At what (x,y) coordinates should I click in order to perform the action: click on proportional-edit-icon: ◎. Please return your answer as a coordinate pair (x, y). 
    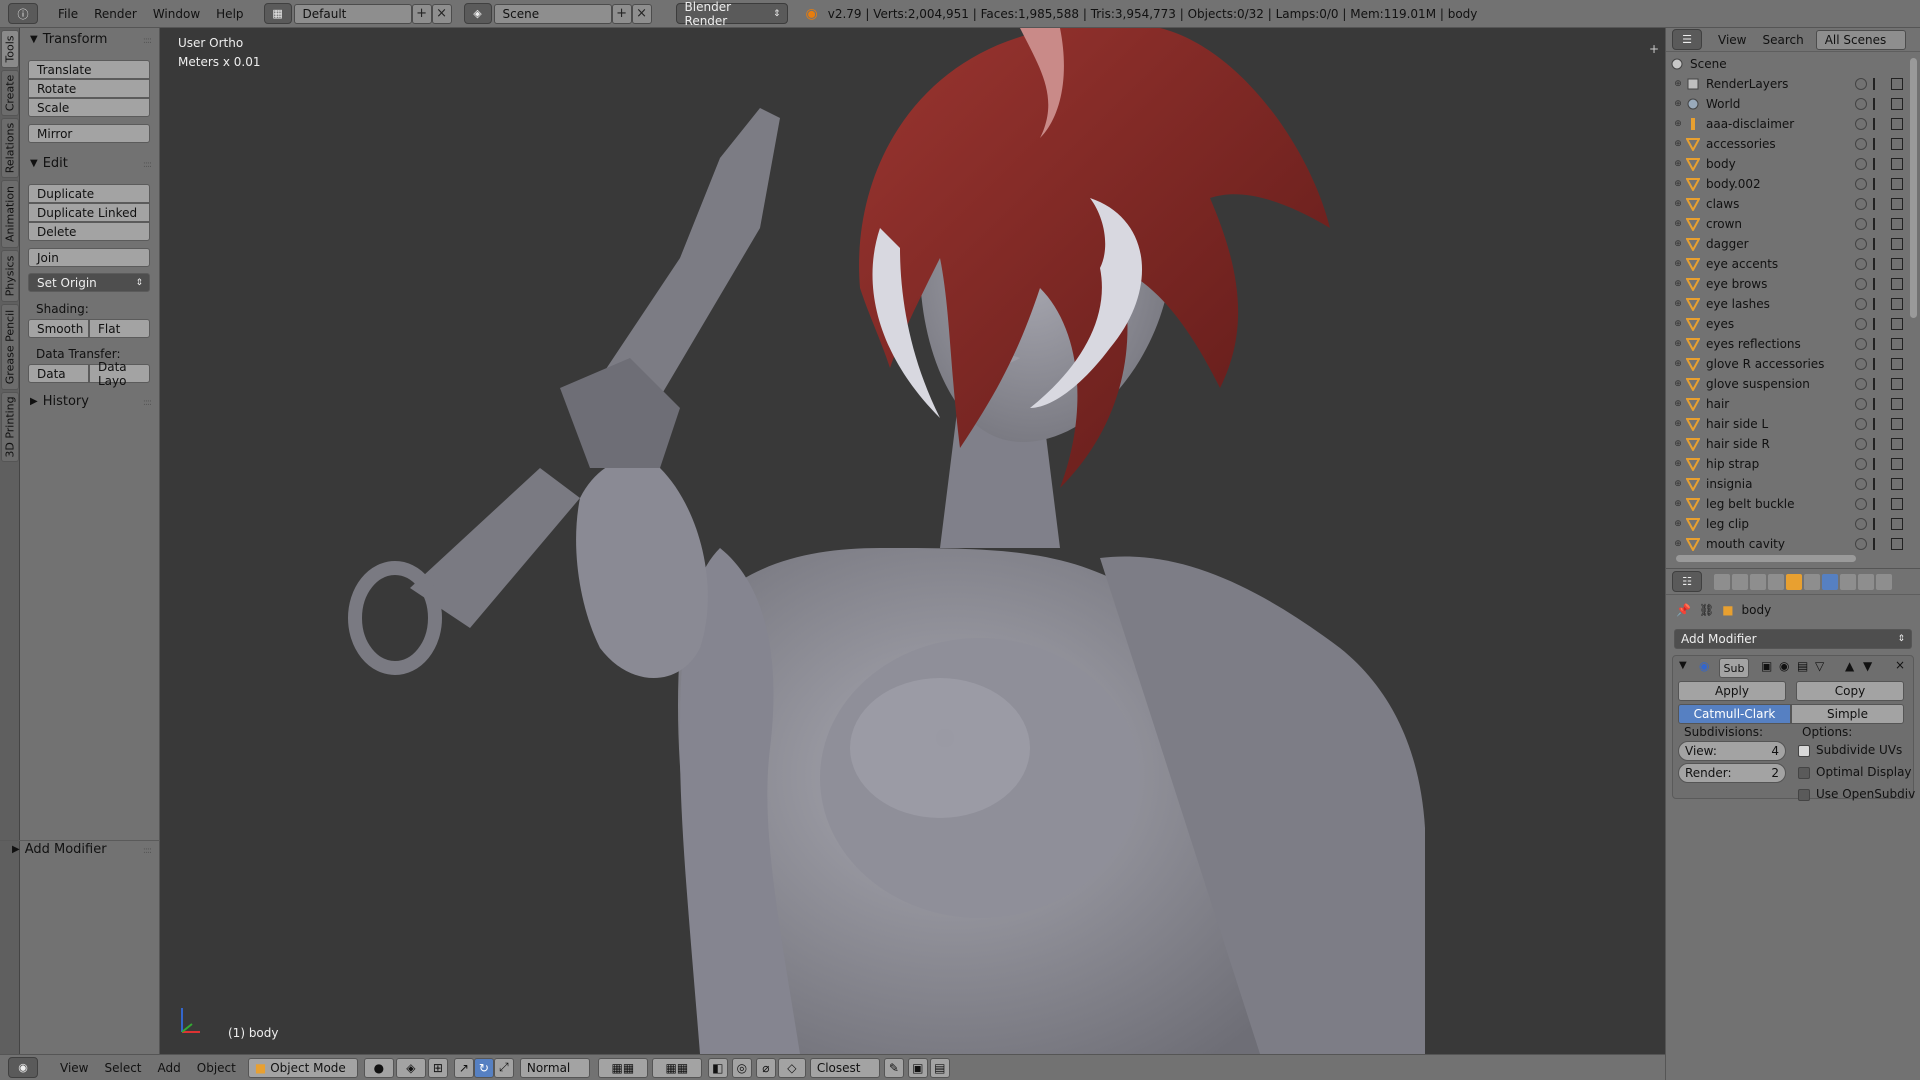
    Looking at the image, I should click on (741, 1067).